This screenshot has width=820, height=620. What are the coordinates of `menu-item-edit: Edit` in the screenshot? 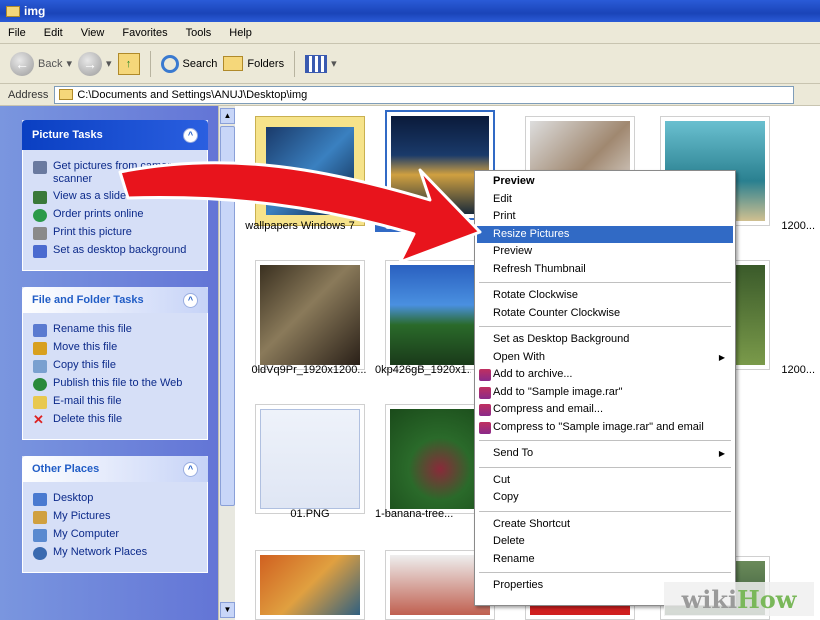 It's located at (605, 200).